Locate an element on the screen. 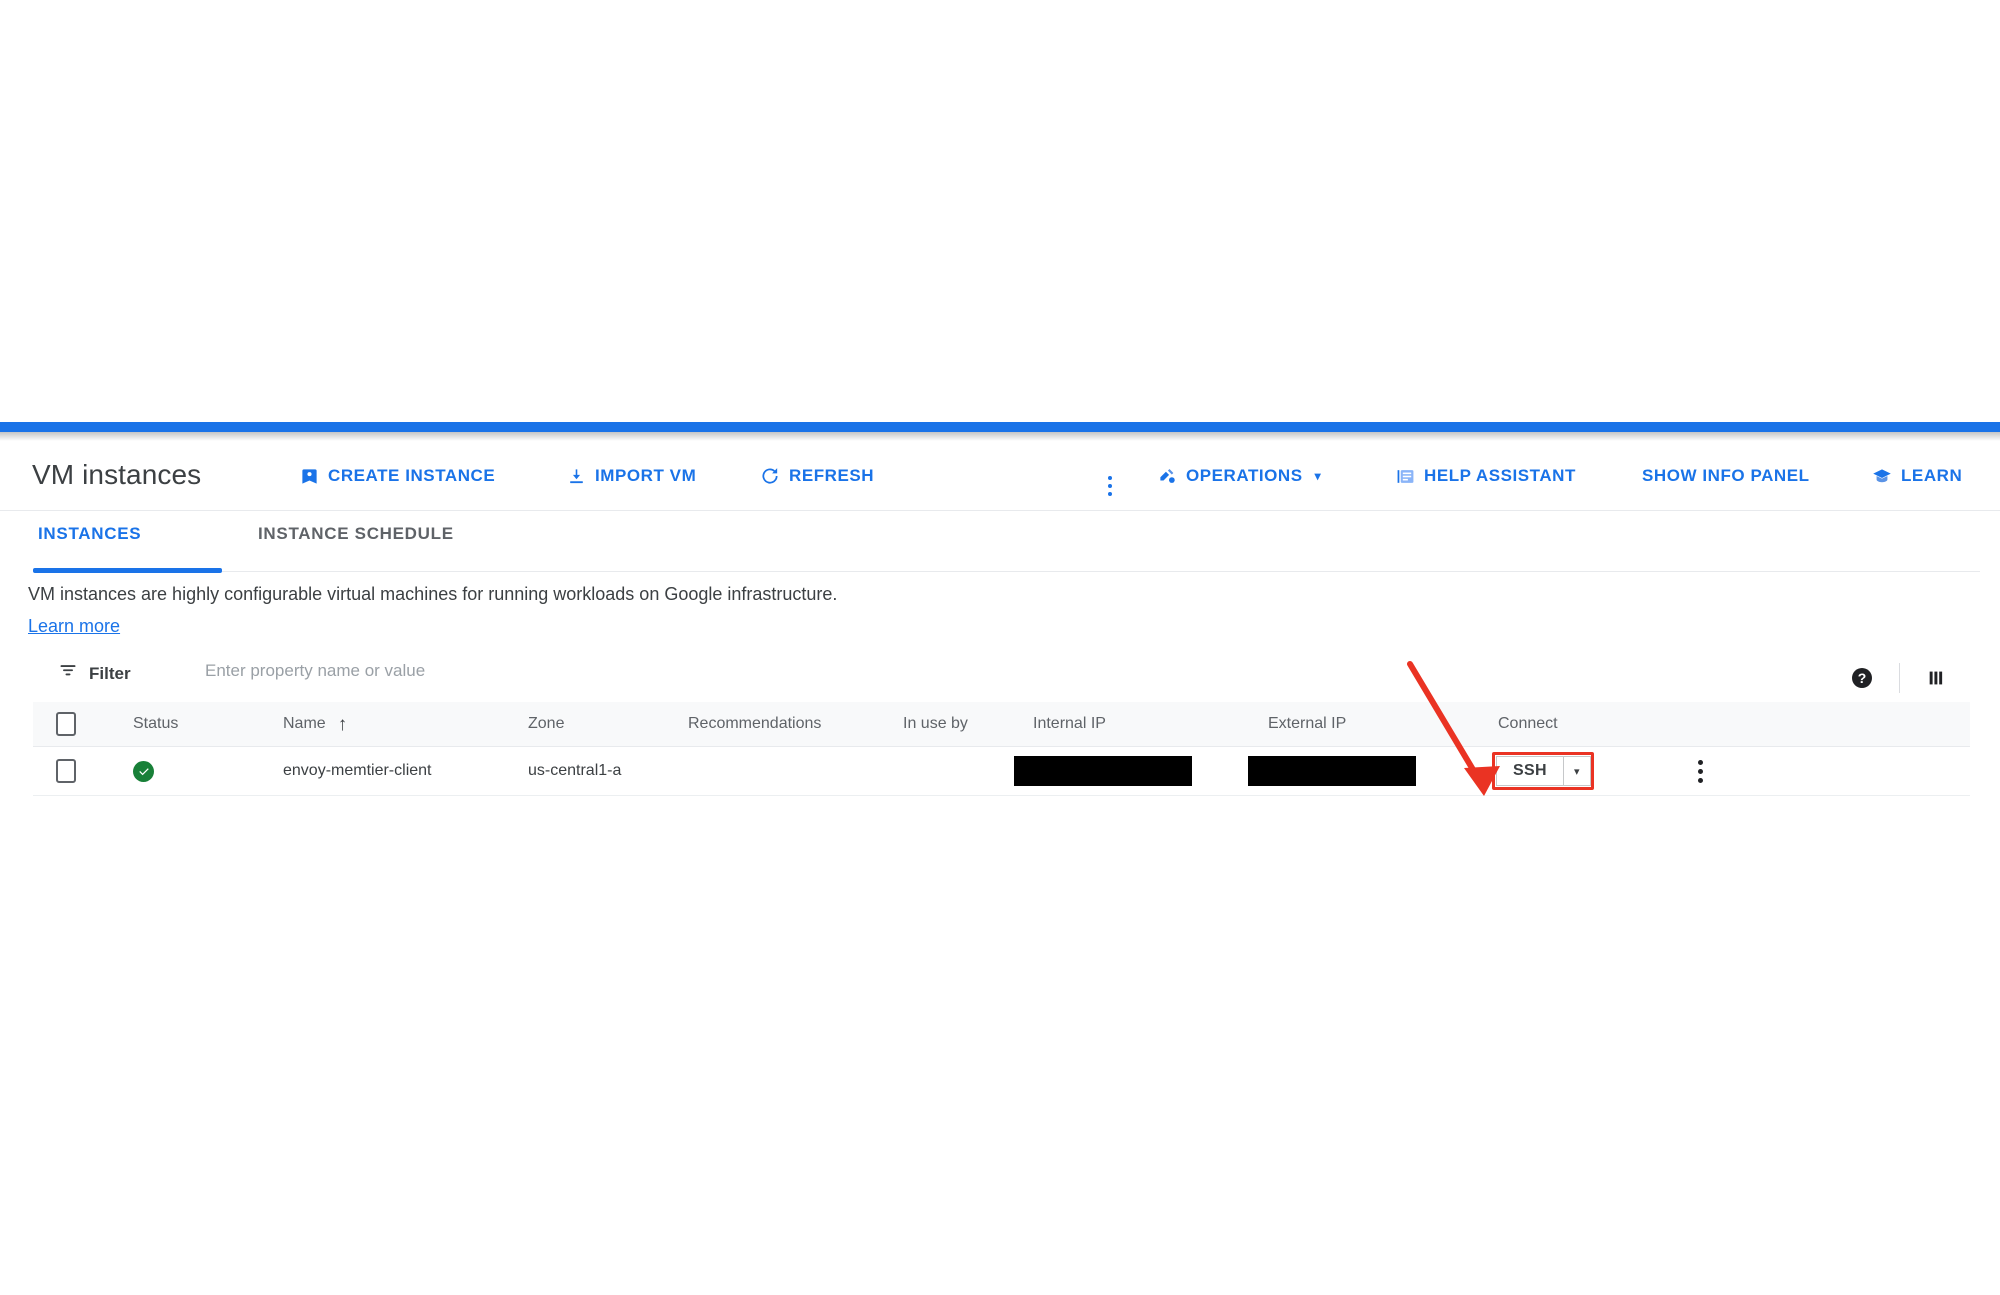  column-header-recommendations: Recommendations is located at coordinates (754, 724).